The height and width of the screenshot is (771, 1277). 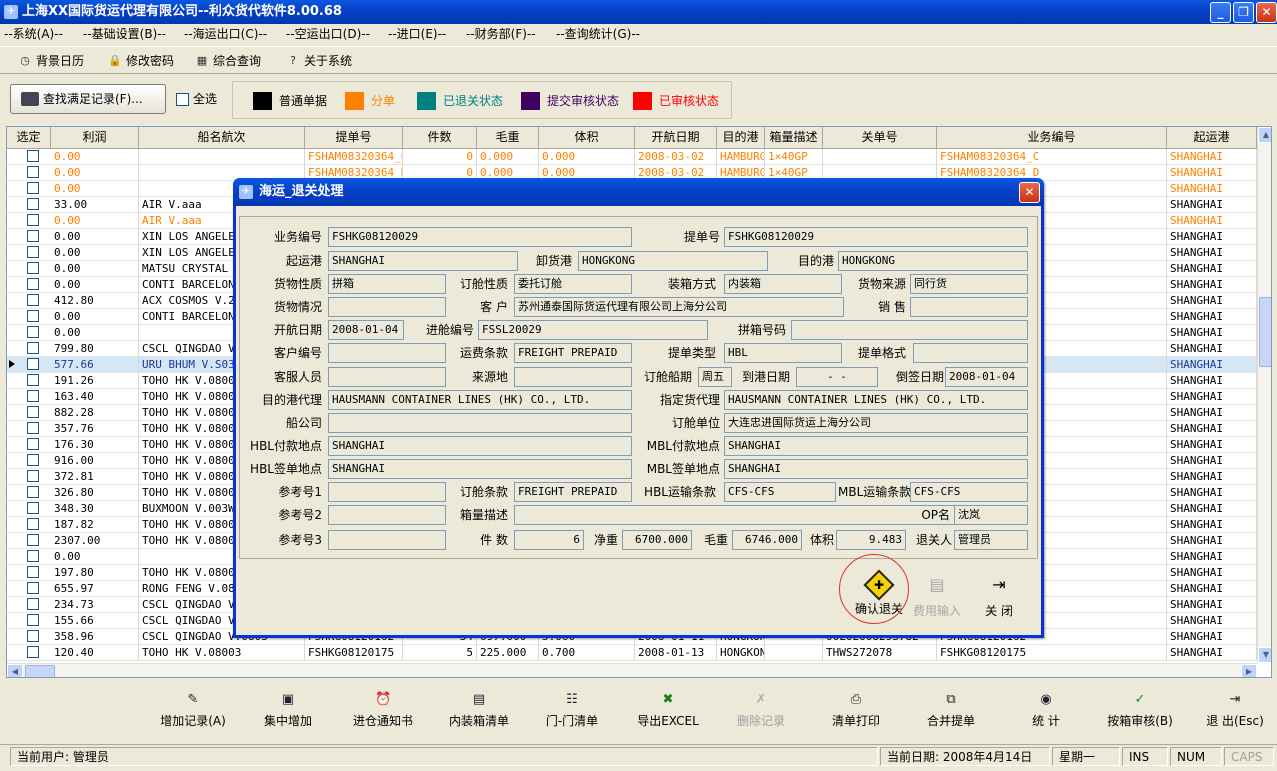 I want to click on field-ref3, so click(x=387, y=540).